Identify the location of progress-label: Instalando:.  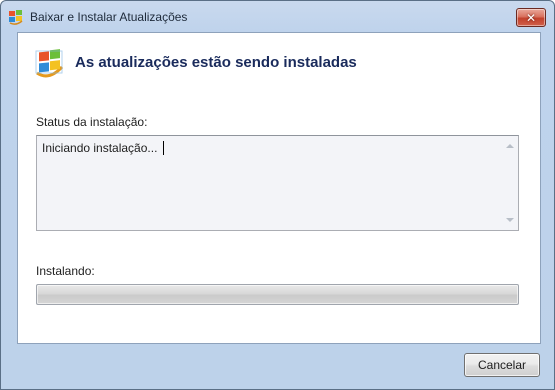
(65, 271).